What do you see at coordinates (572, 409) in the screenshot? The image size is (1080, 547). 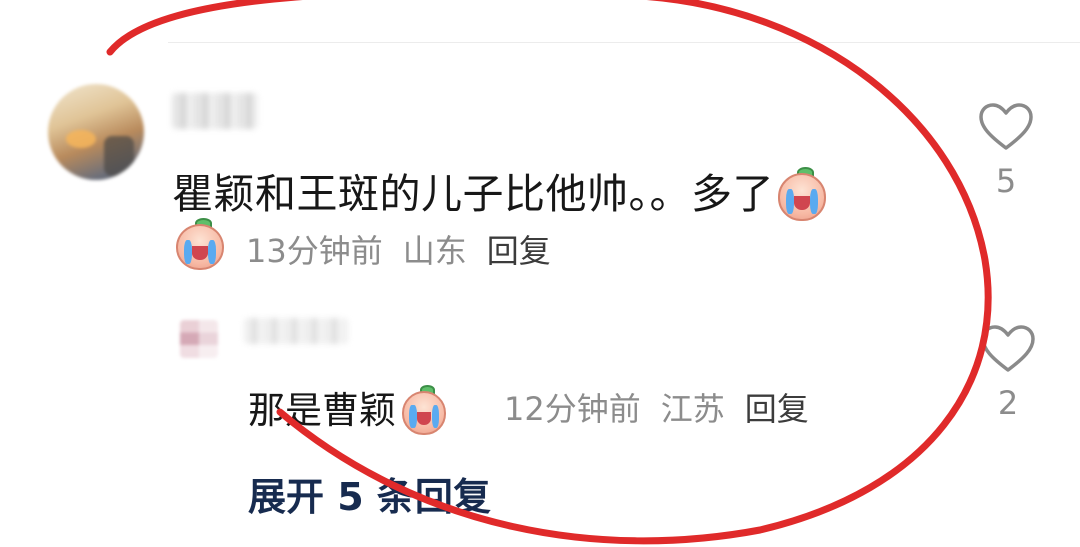 I see `reply-time: 12分钟前` at bounding box center [572, 409].